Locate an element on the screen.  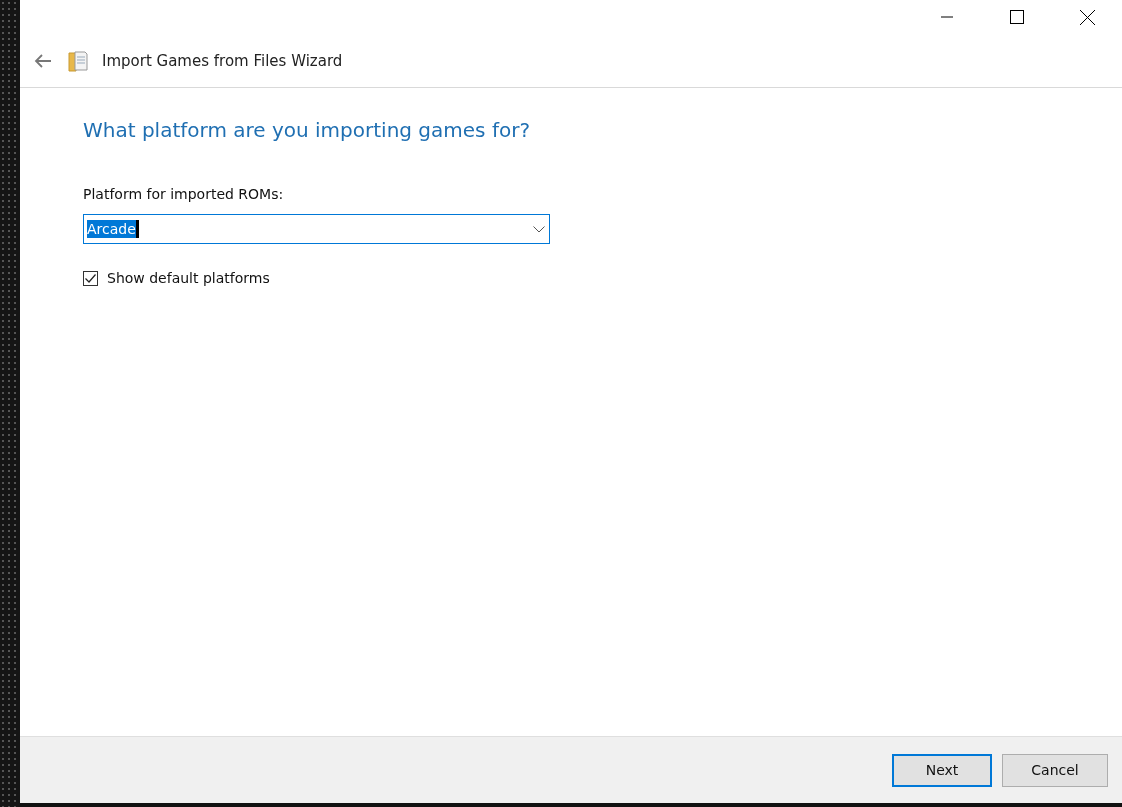
page-heading: What platform are you importing games for? is located at coordinates (307, 130).